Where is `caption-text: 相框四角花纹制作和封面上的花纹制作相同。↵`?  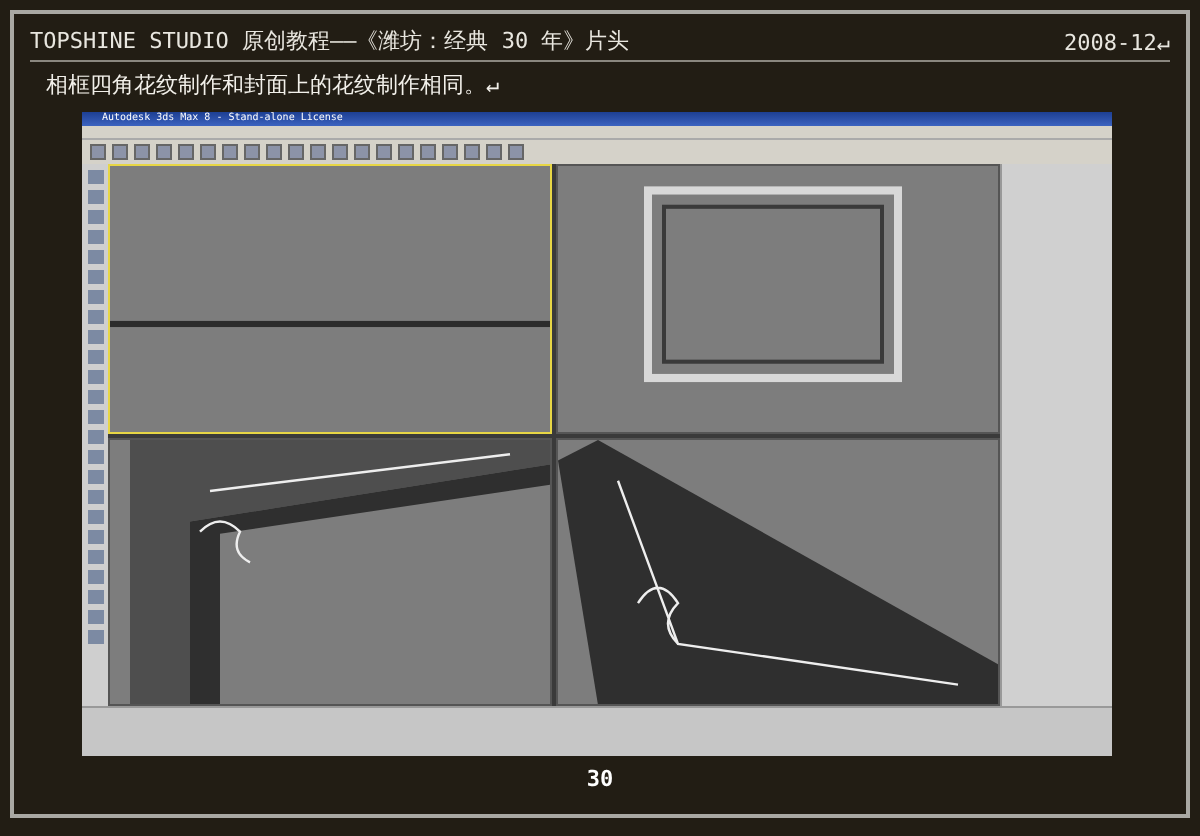
caption-text: 相框四角花纹制作和封面上的花纹制作相同。↵ is located at coordinates (274, 85).